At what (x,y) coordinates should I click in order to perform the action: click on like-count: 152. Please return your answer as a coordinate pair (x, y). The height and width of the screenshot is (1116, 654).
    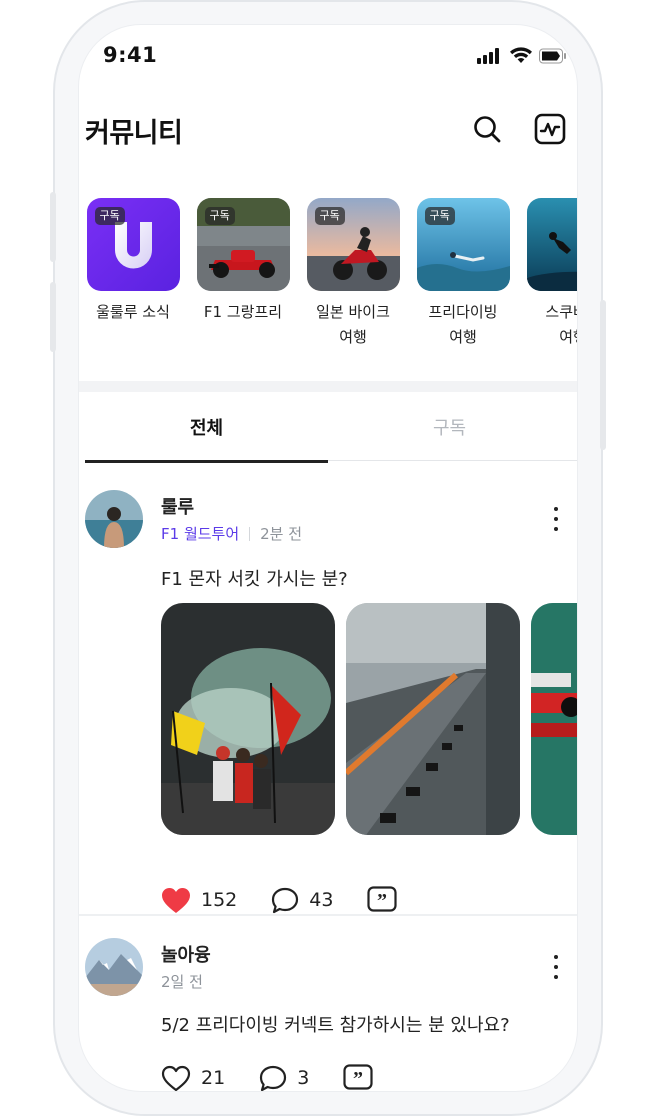
    Looking at the image, I should click on (219, 900).